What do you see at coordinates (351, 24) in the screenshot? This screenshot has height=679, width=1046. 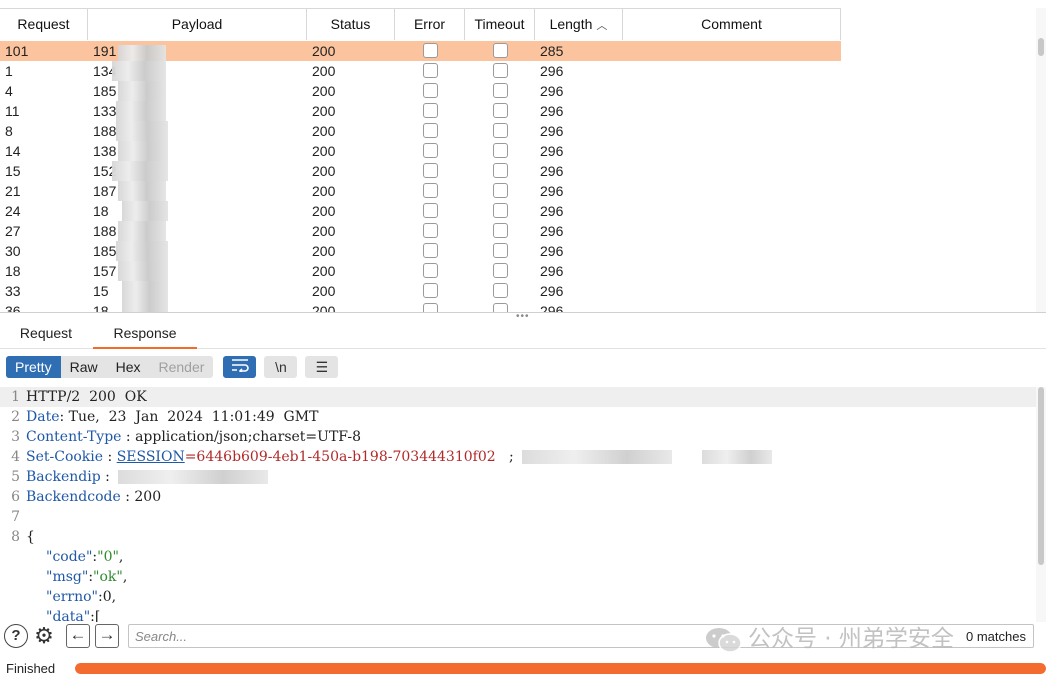 I see `column-header-status: Status` at bounding box center [351, 24].